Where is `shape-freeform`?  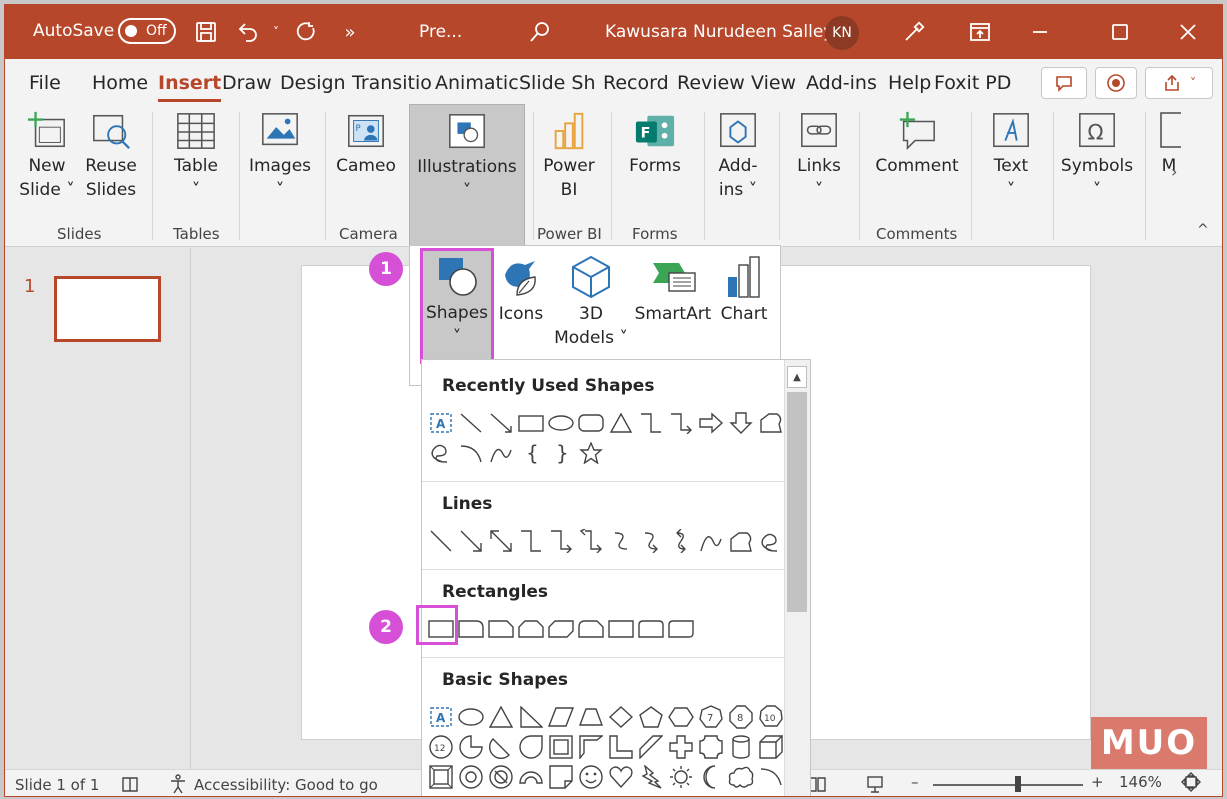
shape-freeform is located at coordinates (771, 423).